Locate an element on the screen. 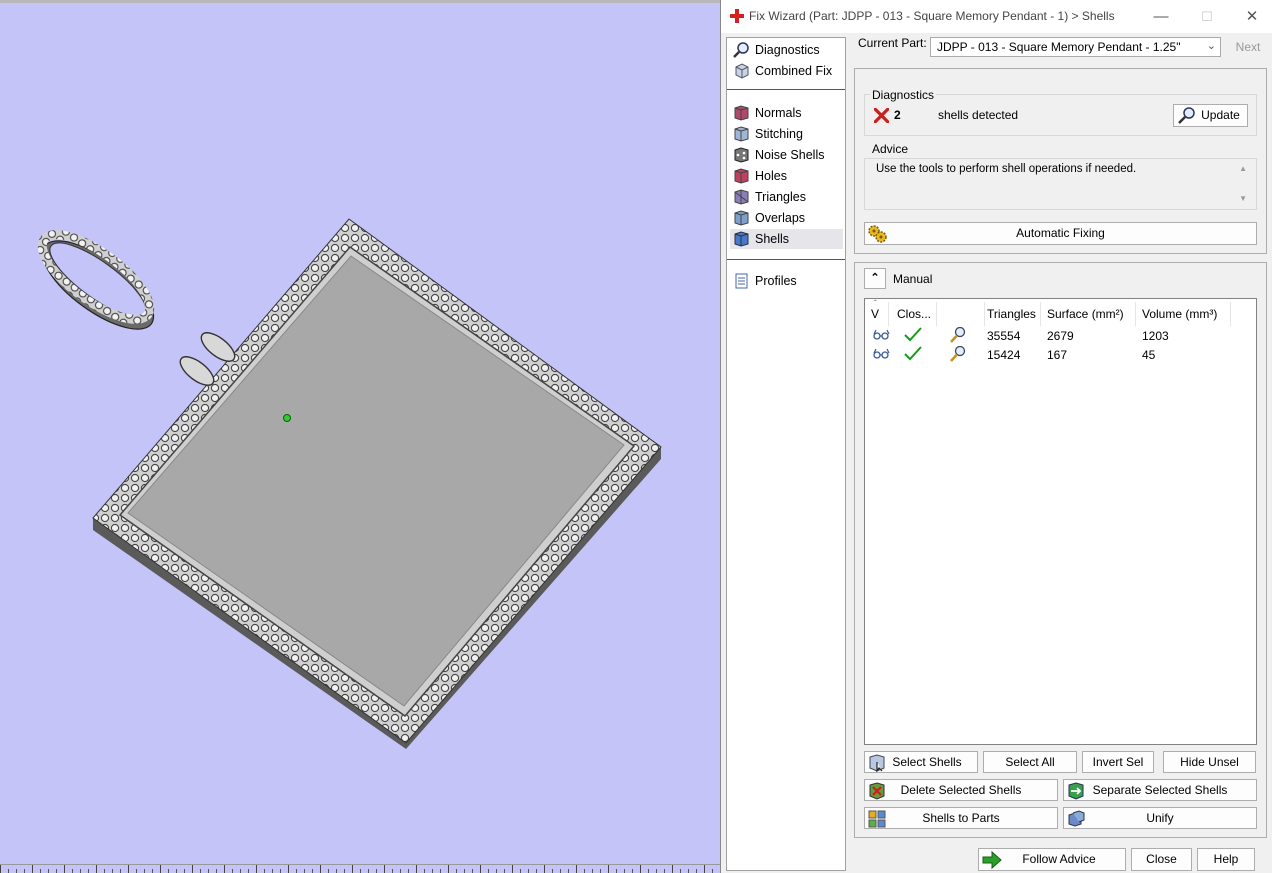 The width and height of the screenshot is (1272, 873). diagnostics-title: Diagnostics is located at coordinates (903, 95).